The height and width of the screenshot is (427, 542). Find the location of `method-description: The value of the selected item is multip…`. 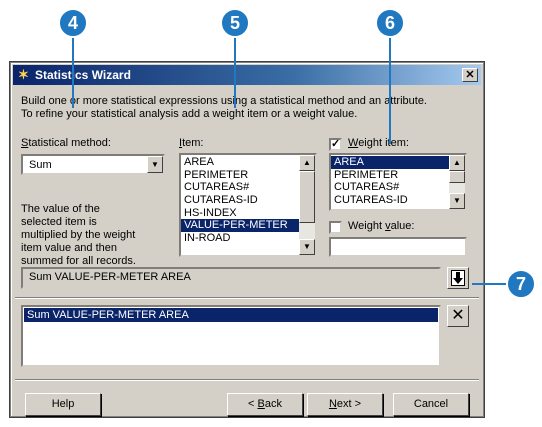

method-description: The value of the selected item is multip… is located at coordinates (78, 235).